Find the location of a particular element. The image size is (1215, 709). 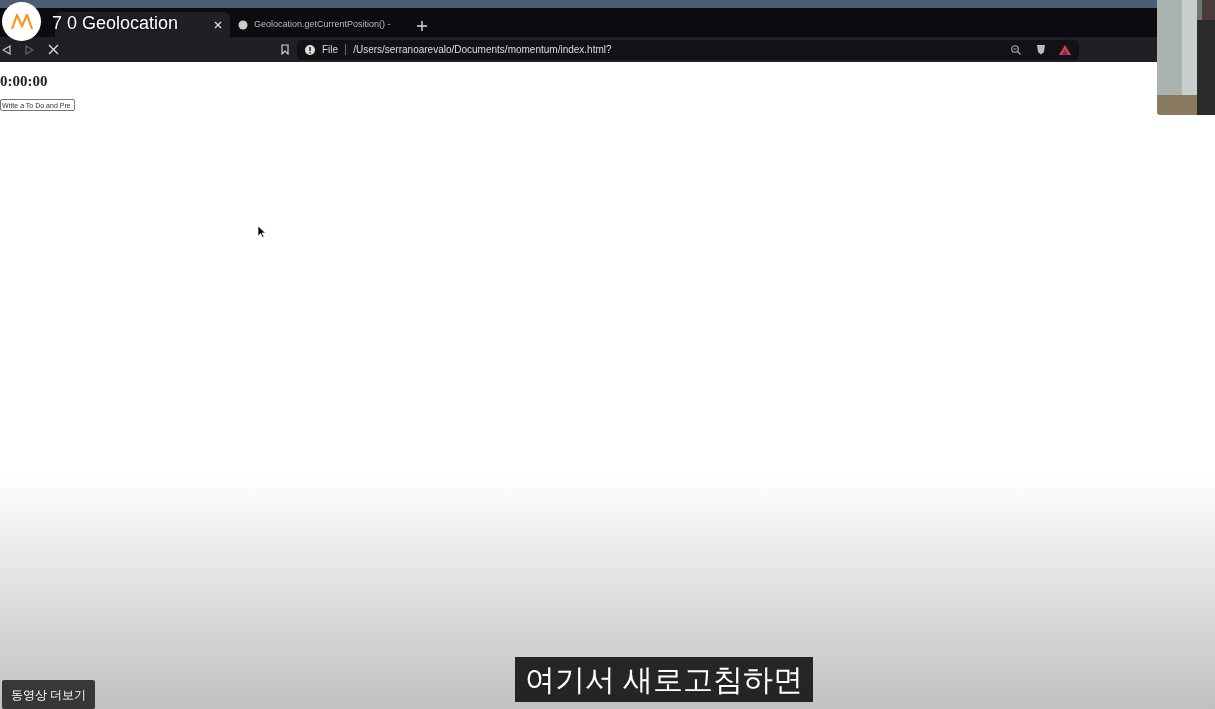

forward-icon is located at coordinates (29, 49).